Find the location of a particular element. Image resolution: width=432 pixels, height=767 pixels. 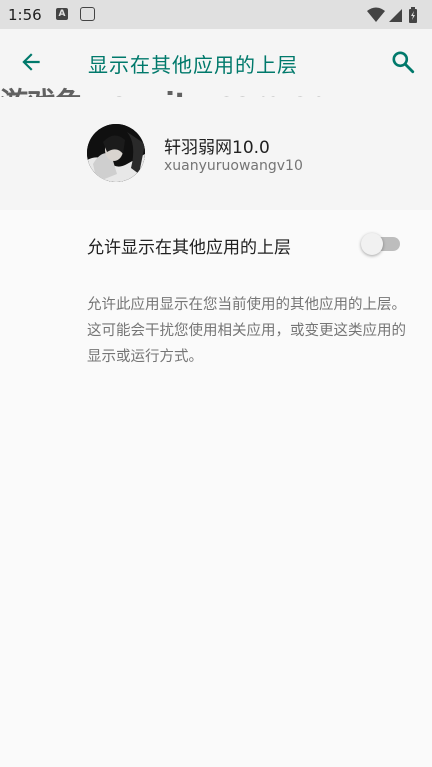

app-header: 轩羽弱网10.0 xuanyuruowangv10 is located at coordinates (216, 153).